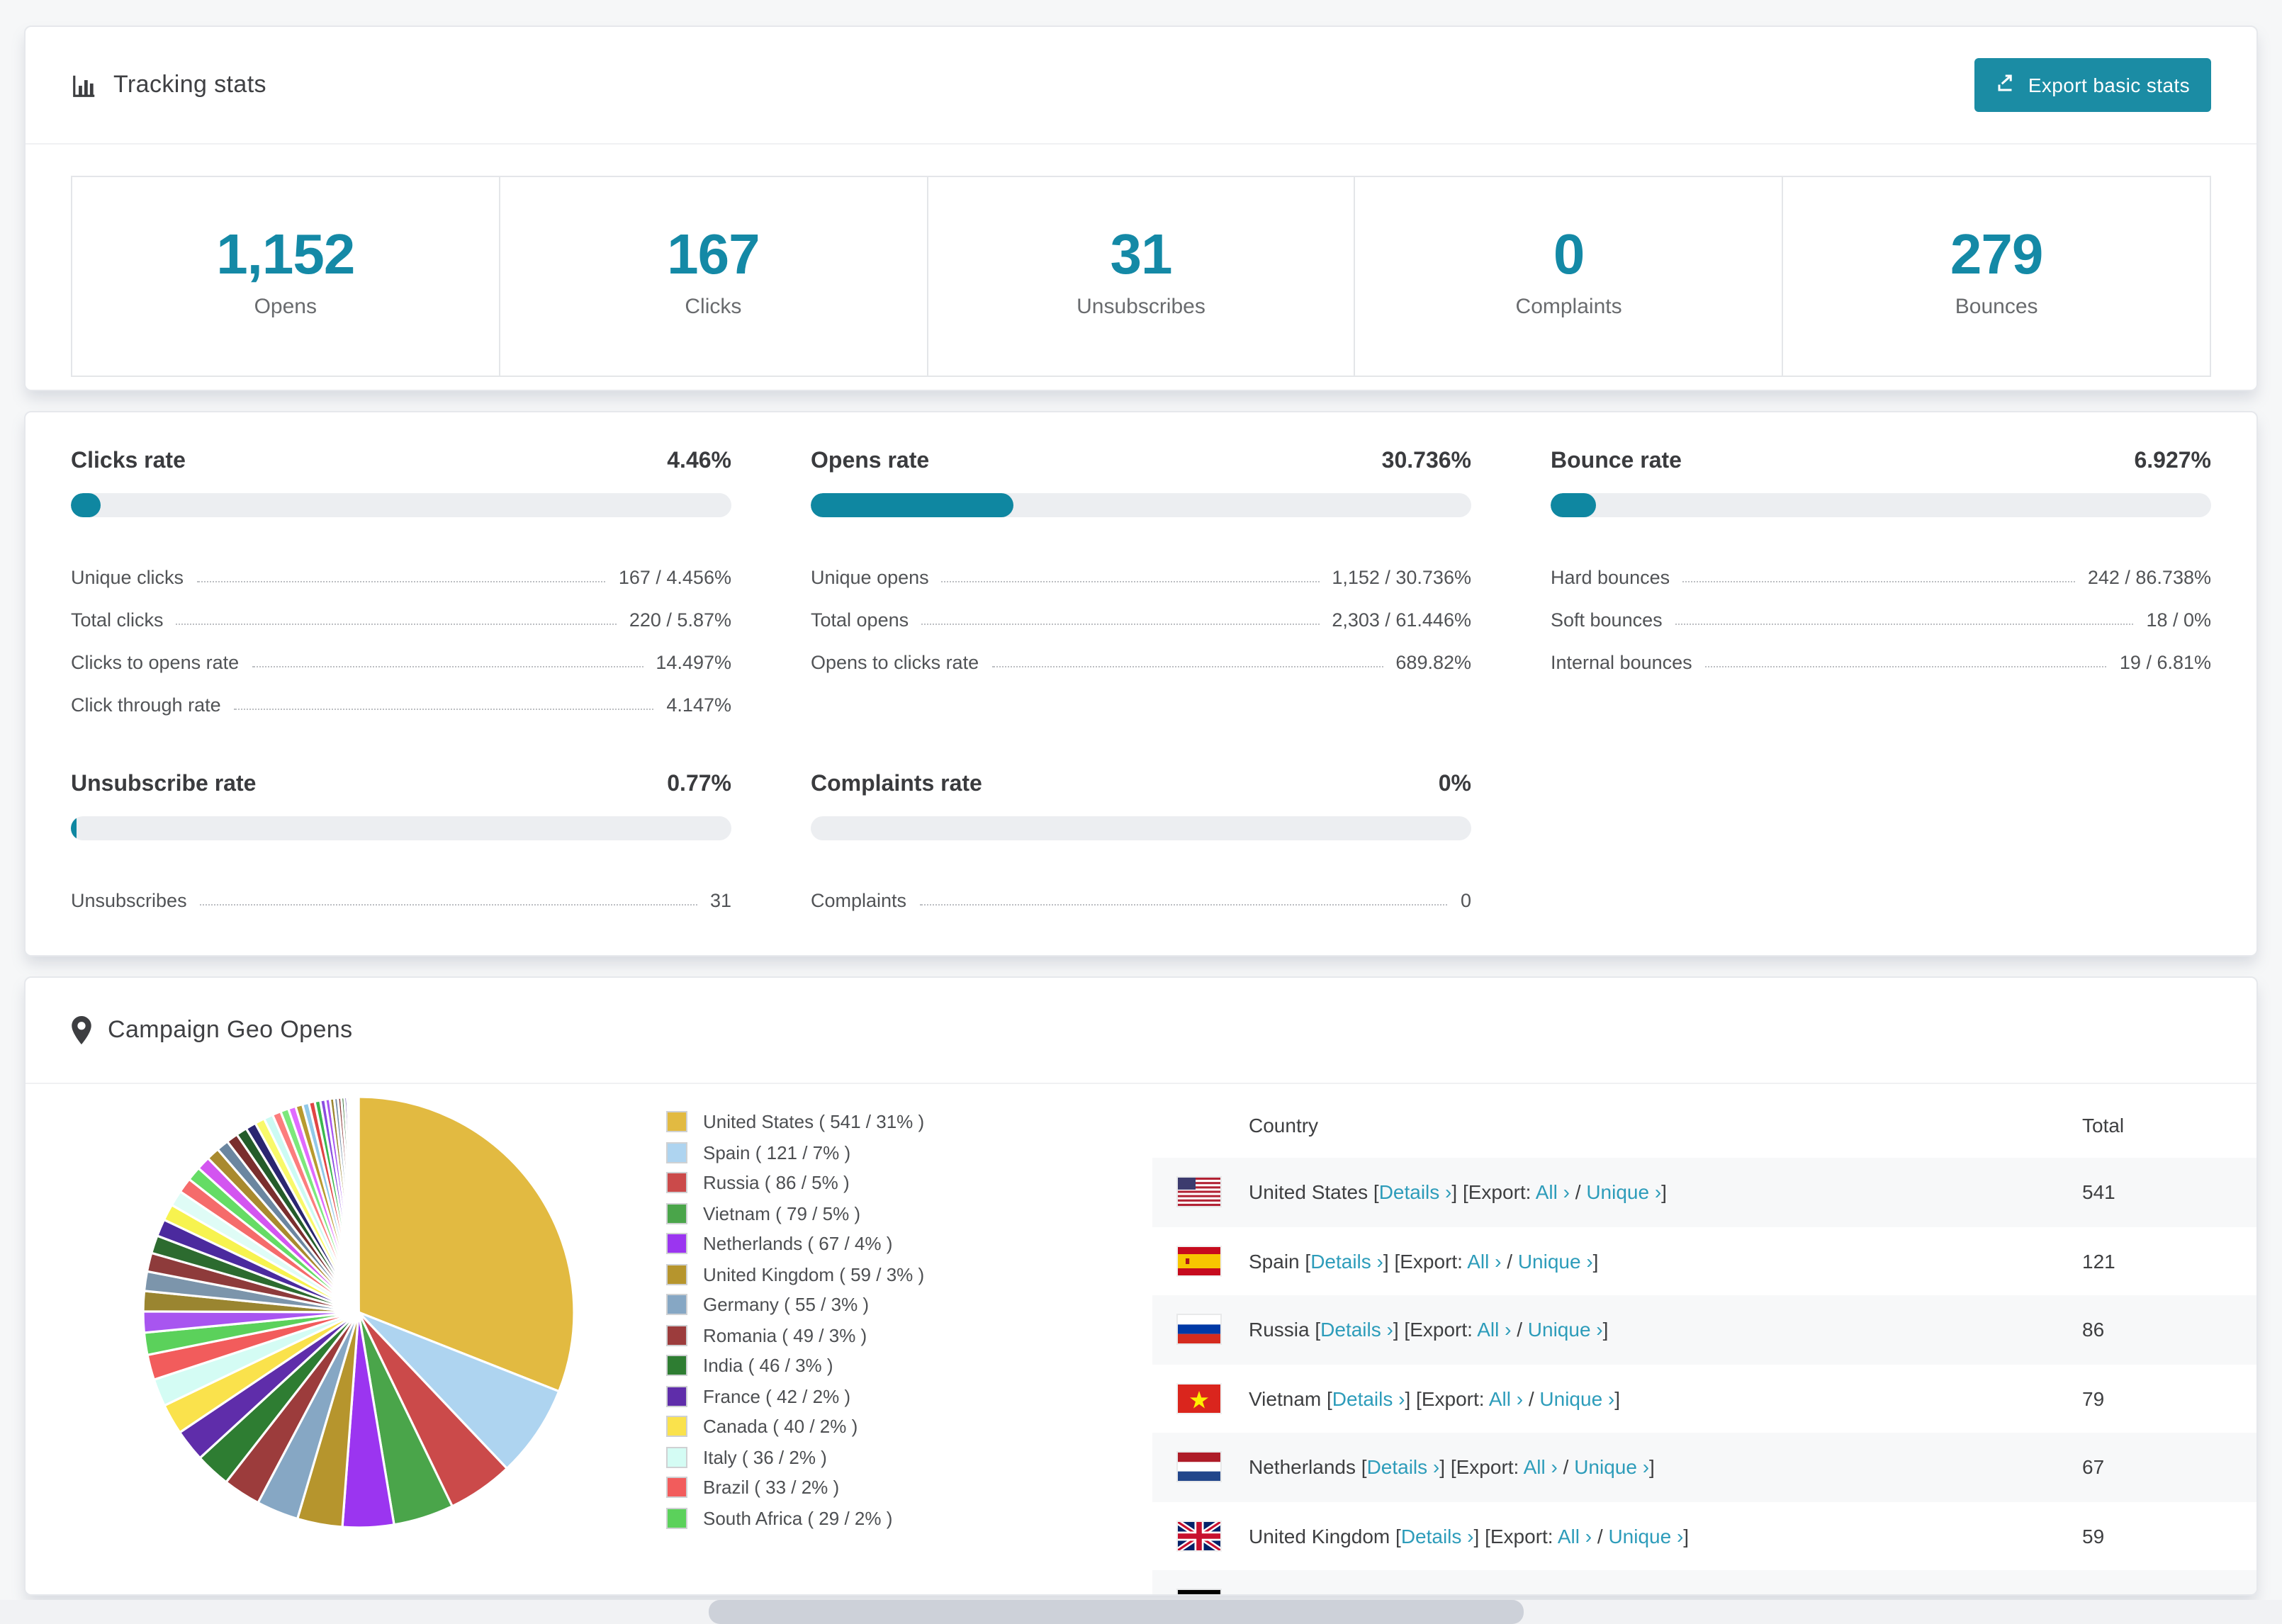 This screenshot has height=1624, width=2282. I want to click on export-basic-stats-button: Export basic stats, so click(2092, 85).